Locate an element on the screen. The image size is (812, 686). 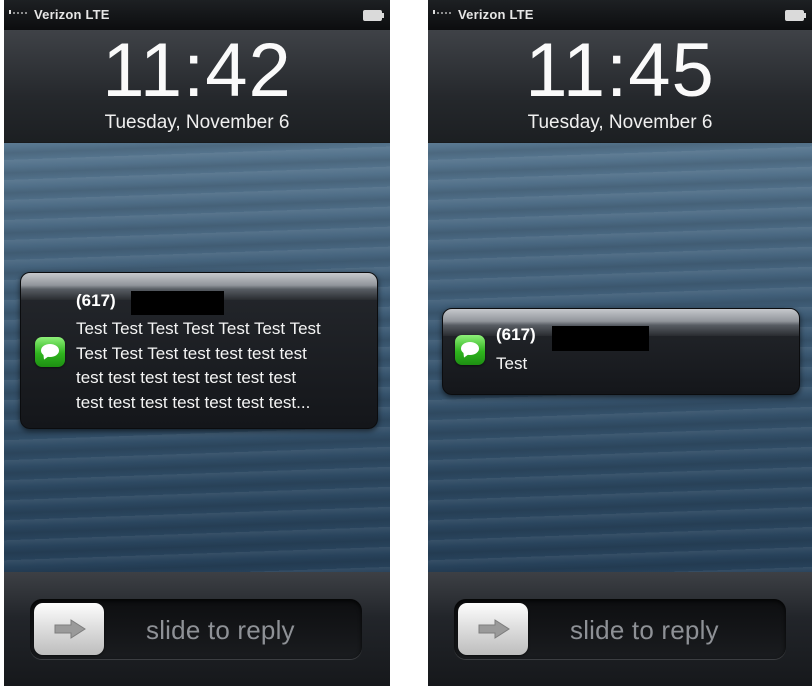
lock-time: 11:42 is located at coordinates (197, 70).